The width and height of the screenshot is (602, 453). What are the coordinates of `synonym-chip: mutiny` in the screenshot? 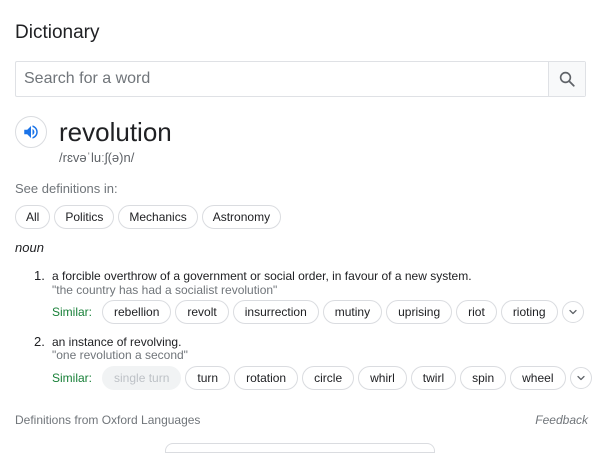 It's located at (352, 312).